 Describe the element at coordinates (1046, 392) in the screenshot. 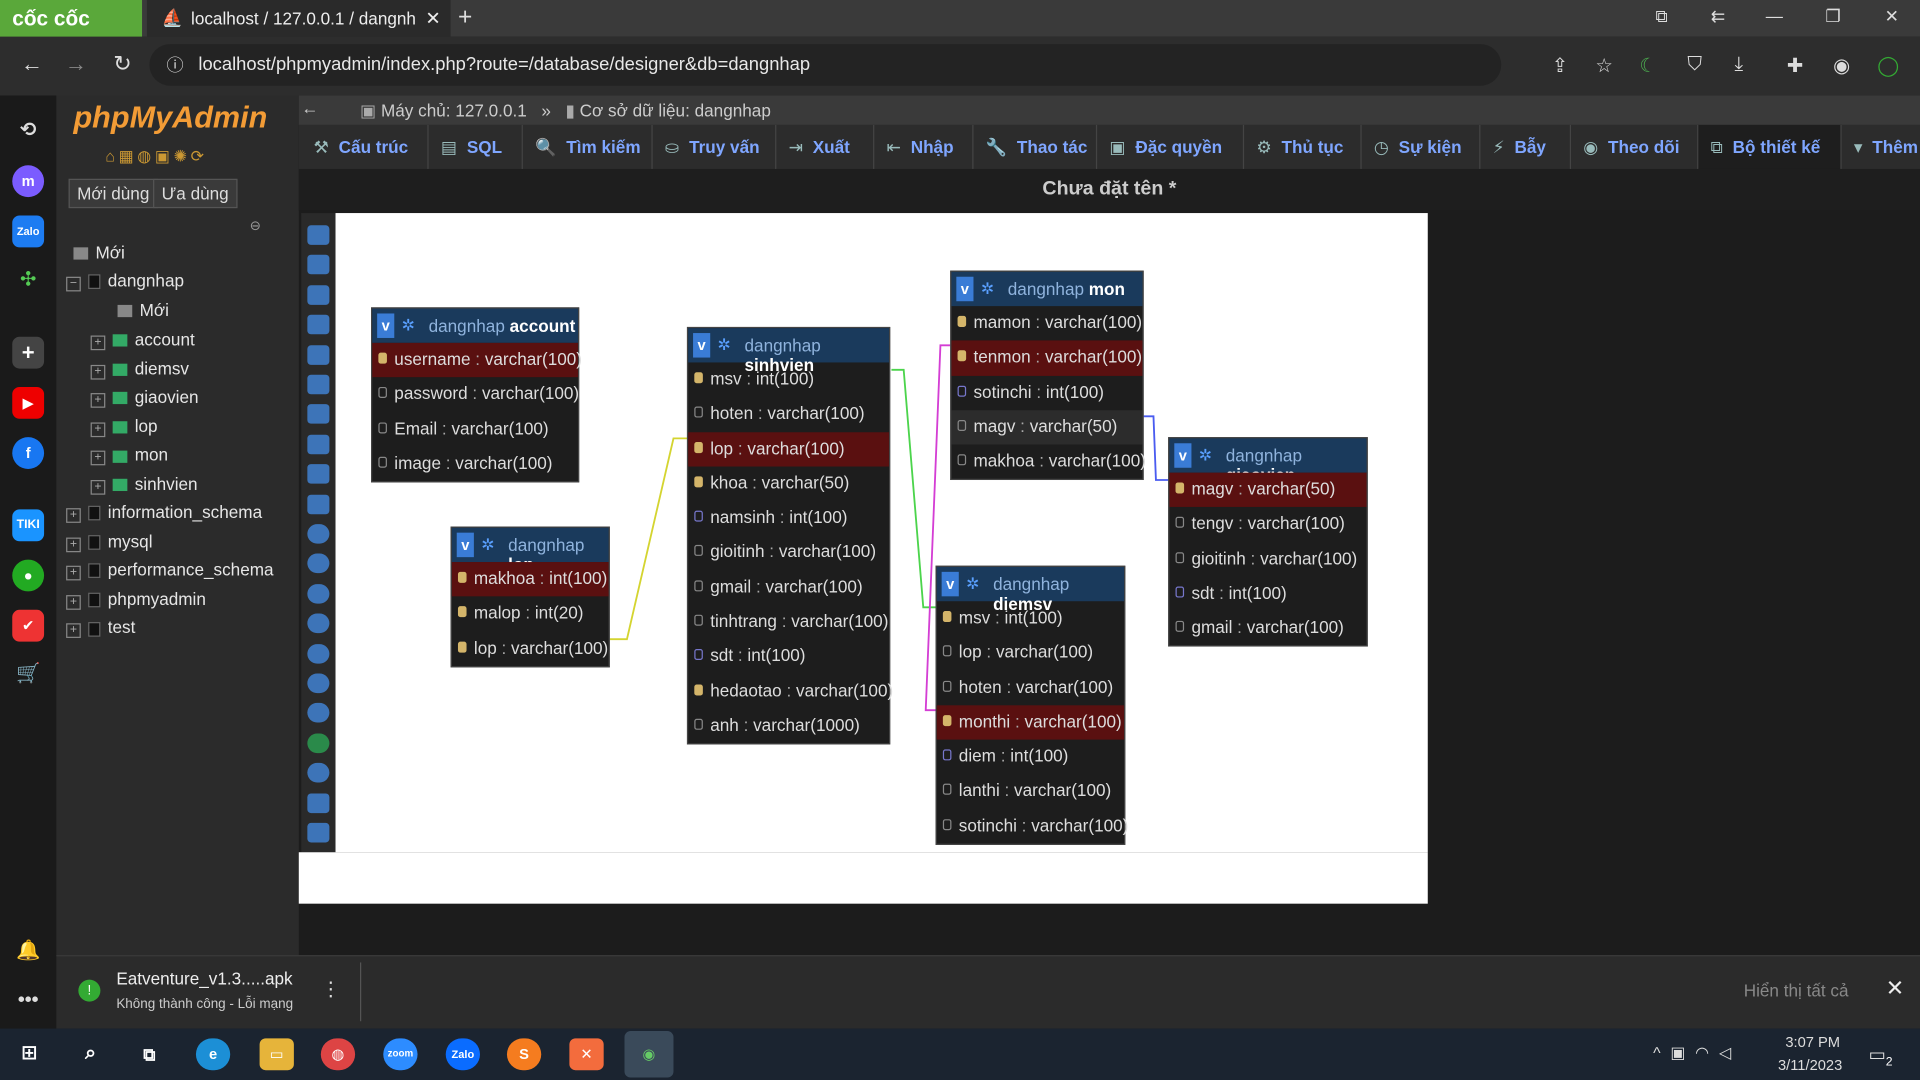

I see `table-column-sotinchi: sotinchi : int(100)` at that location.